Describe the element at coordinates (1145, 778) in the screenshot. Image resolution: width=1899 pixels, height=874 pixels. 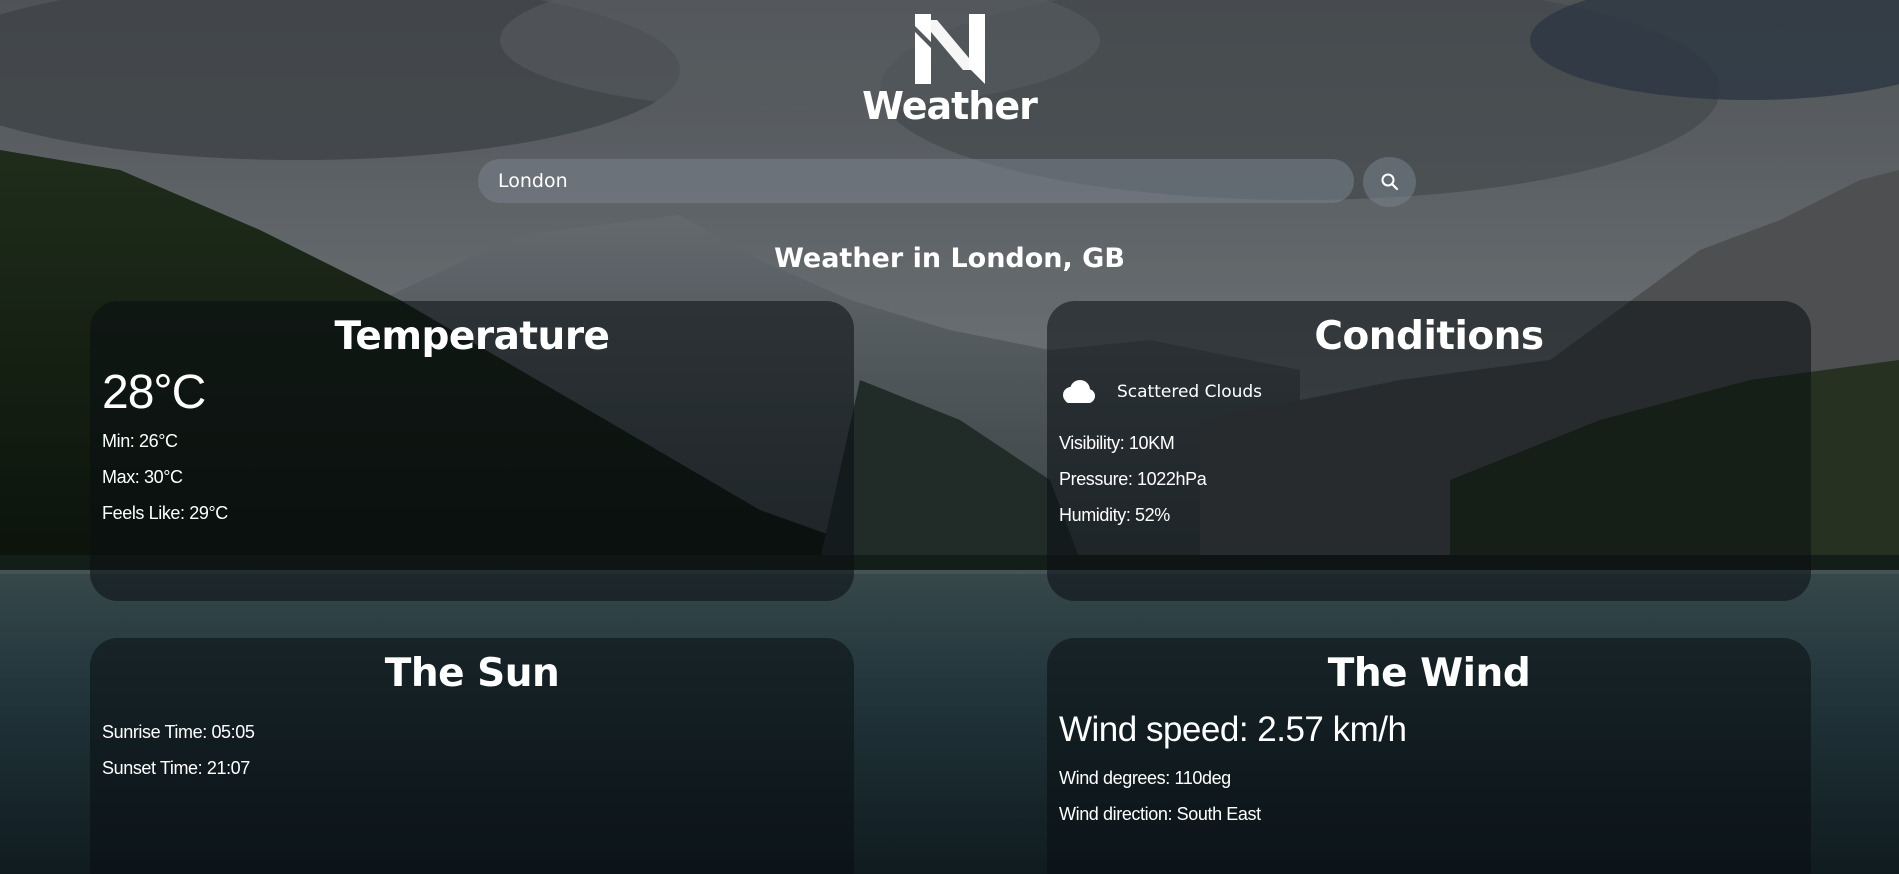
I see `wind-degrees: Wind degrees: 110deg` at that location.